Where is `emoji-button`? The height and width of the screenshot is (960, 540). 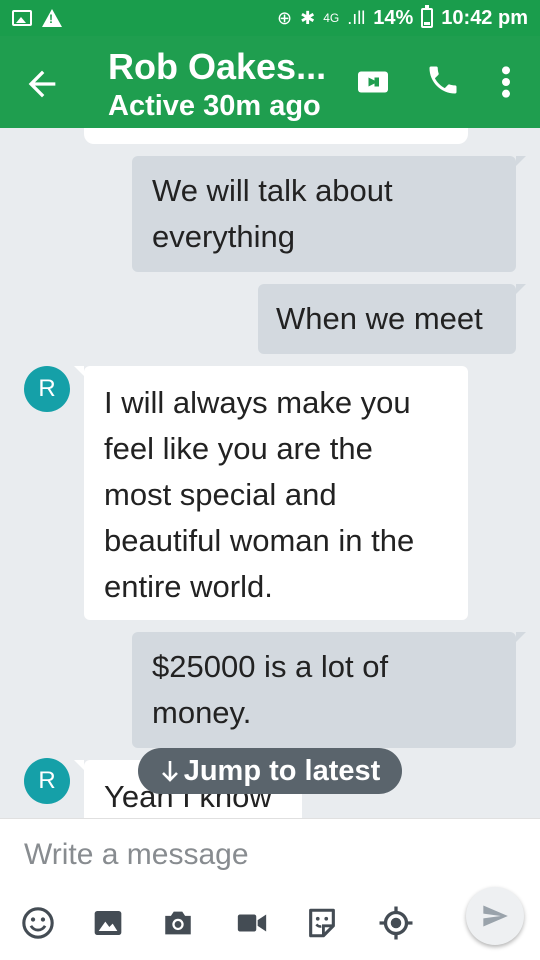
emoji-button is located at coordinates (38, 923).